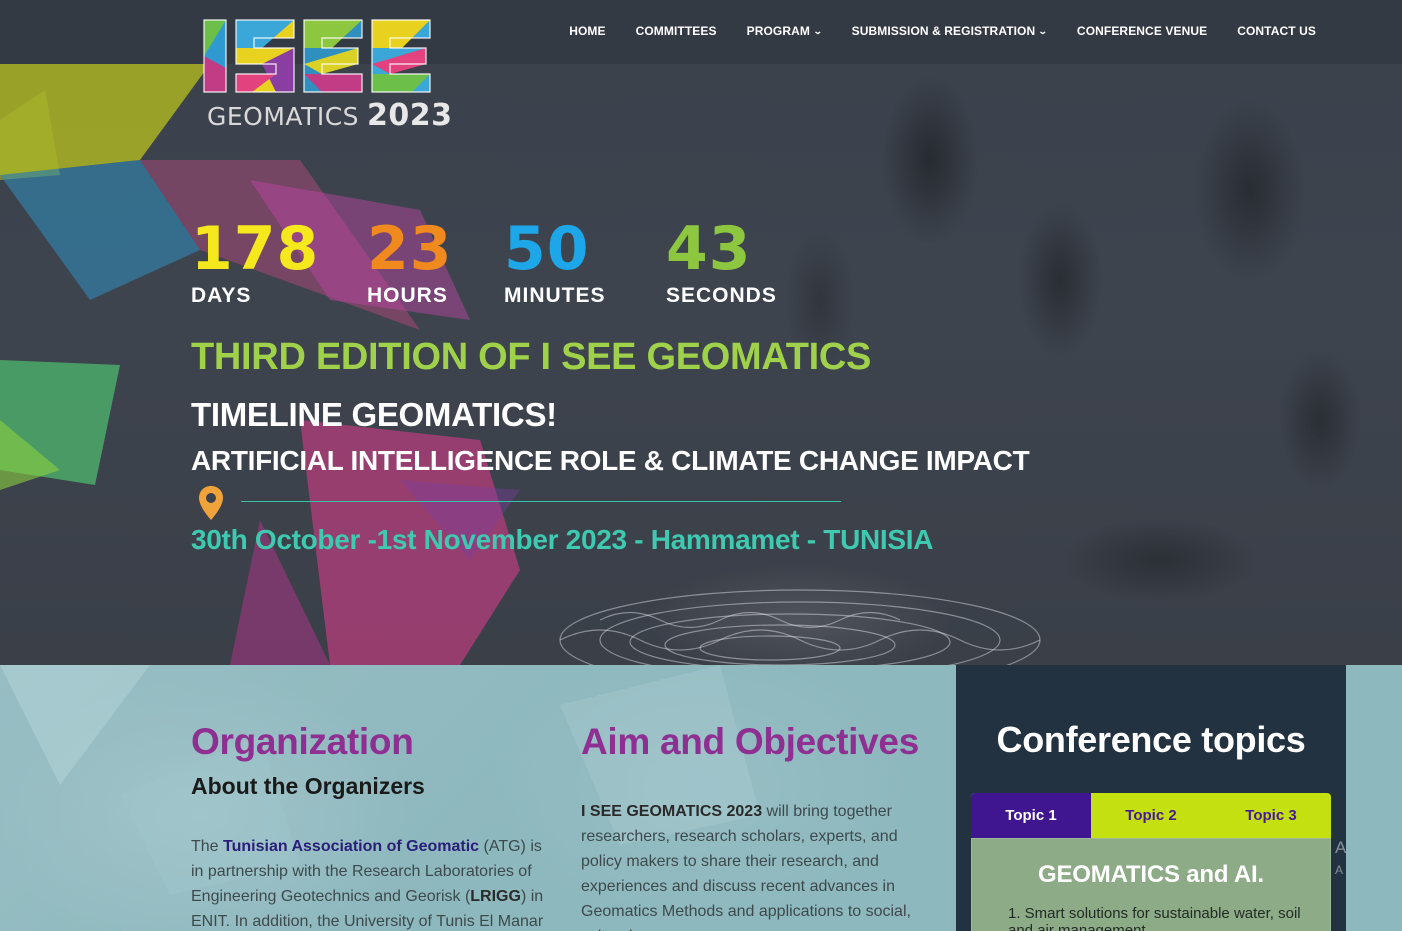 Image resolution: width=1402 pixels, height=931 pixels. I want to click on topics-tabs: Topic 1 Topic 2 Topic 3, so click(1151, 815).